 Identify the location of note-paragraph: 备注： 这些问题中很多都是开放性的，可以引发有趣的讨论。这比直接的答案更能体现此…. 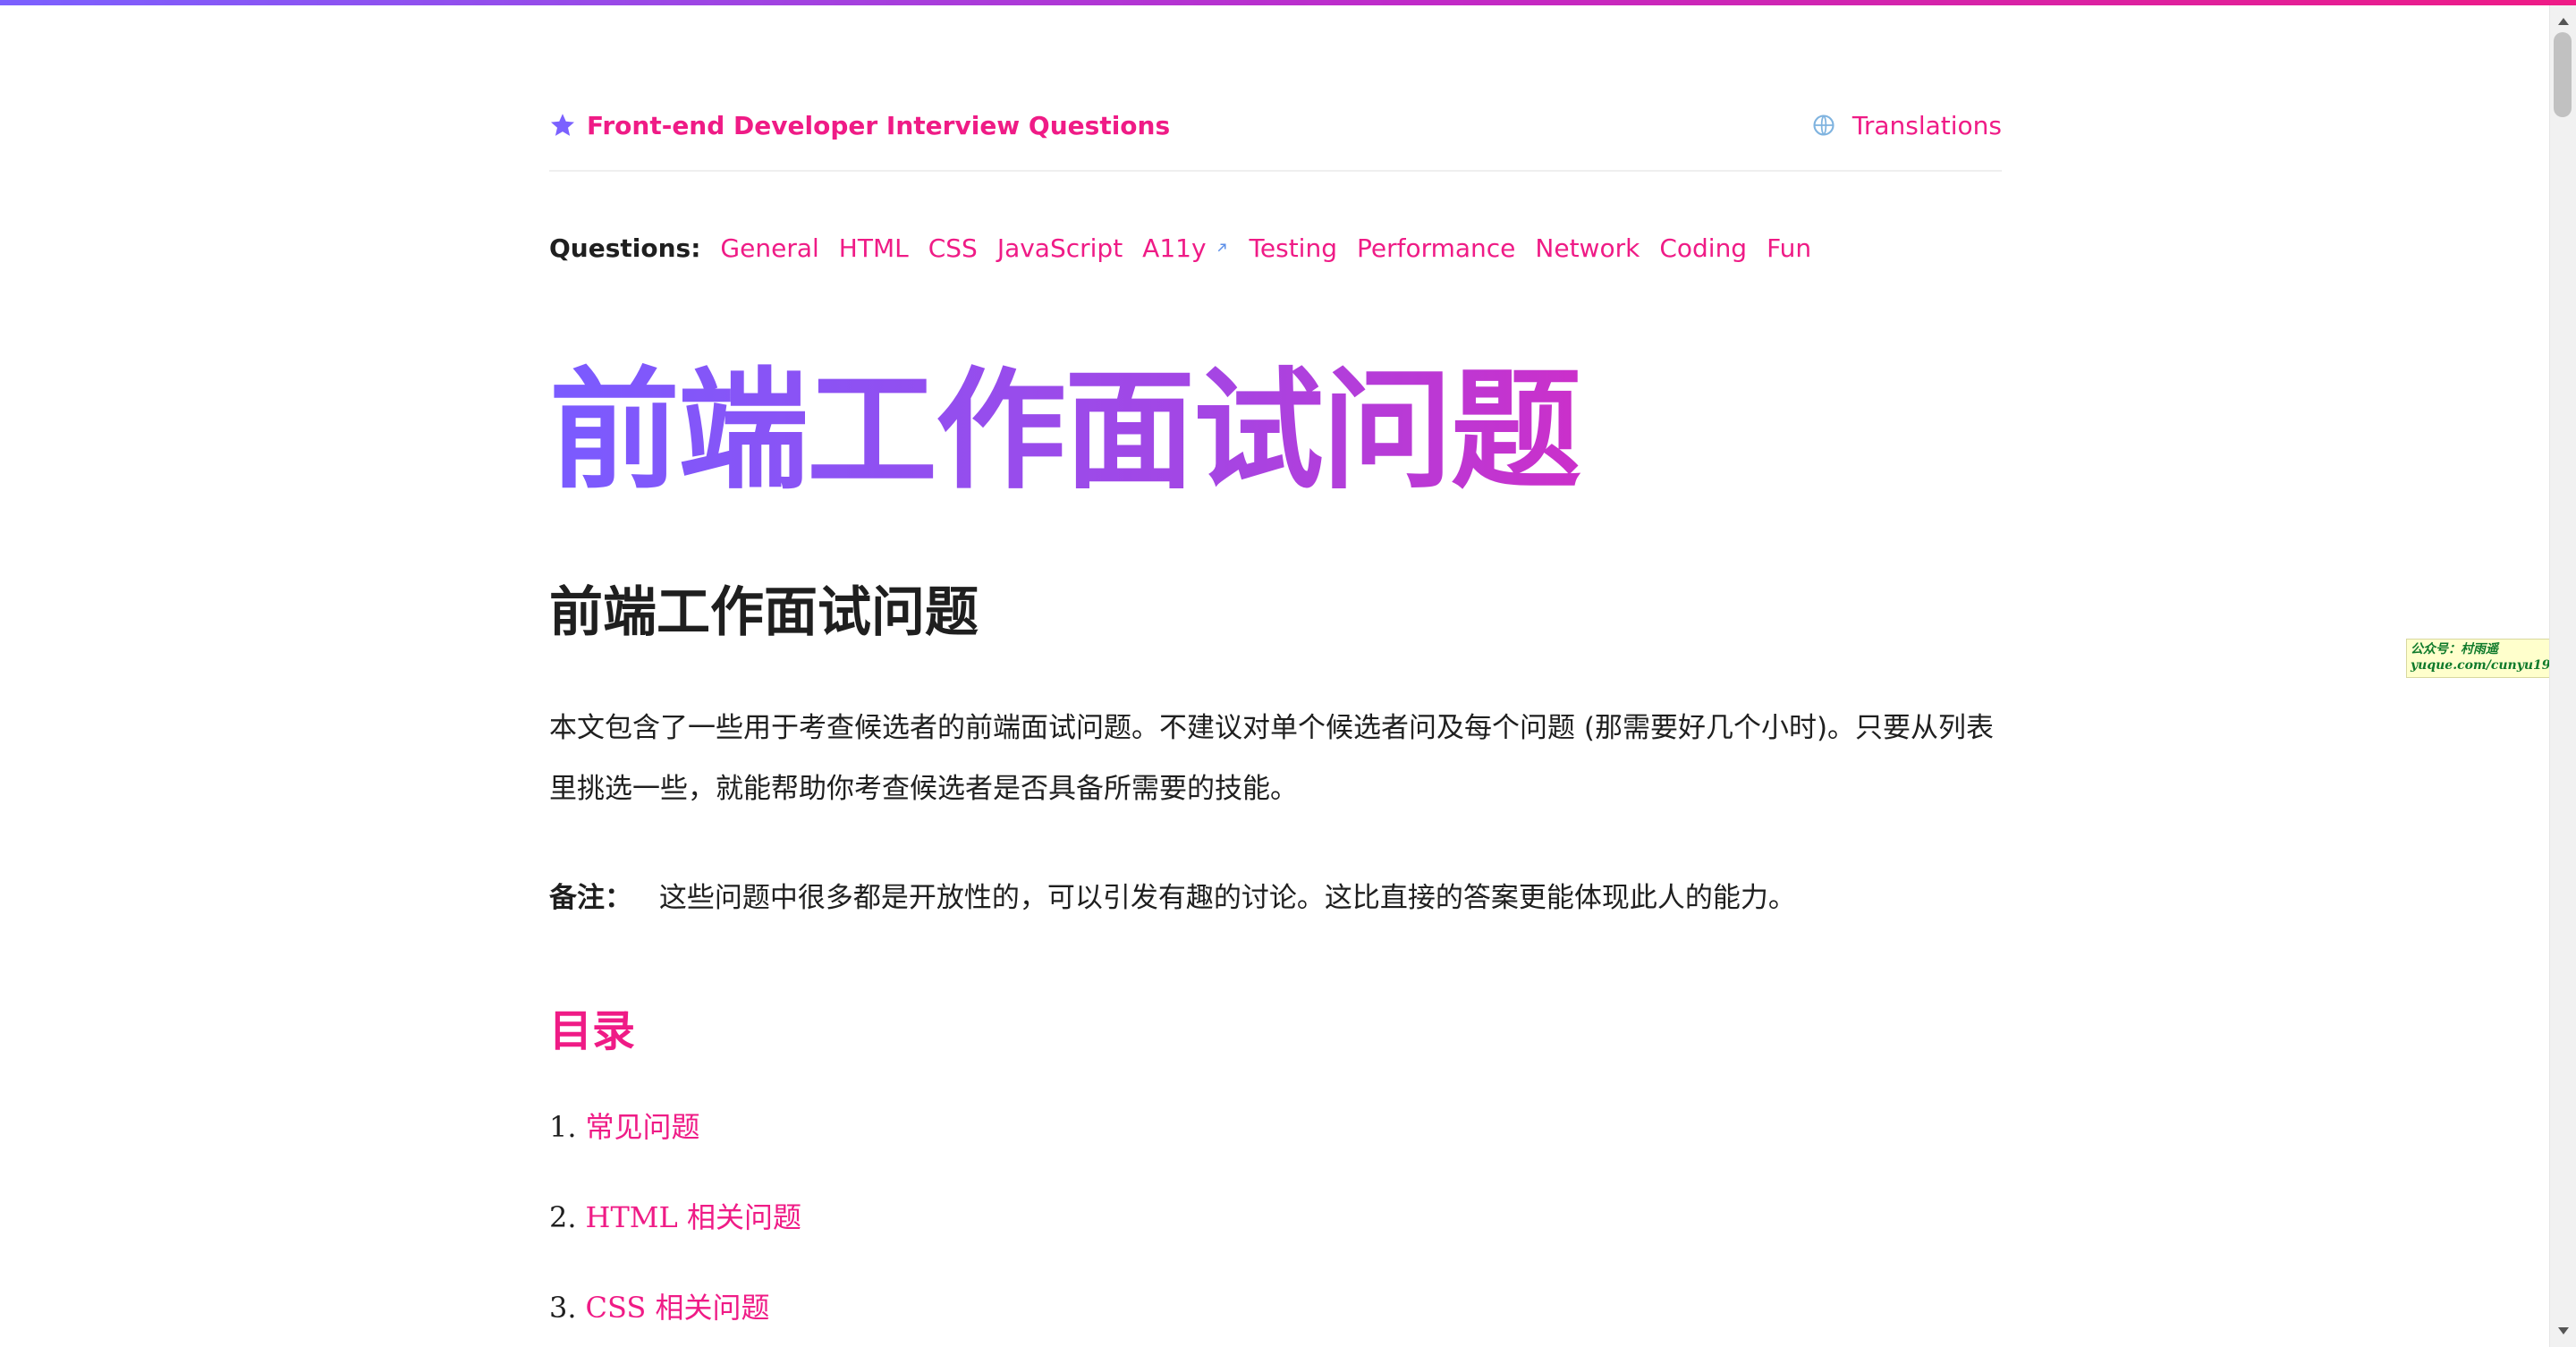
(1275, 898).